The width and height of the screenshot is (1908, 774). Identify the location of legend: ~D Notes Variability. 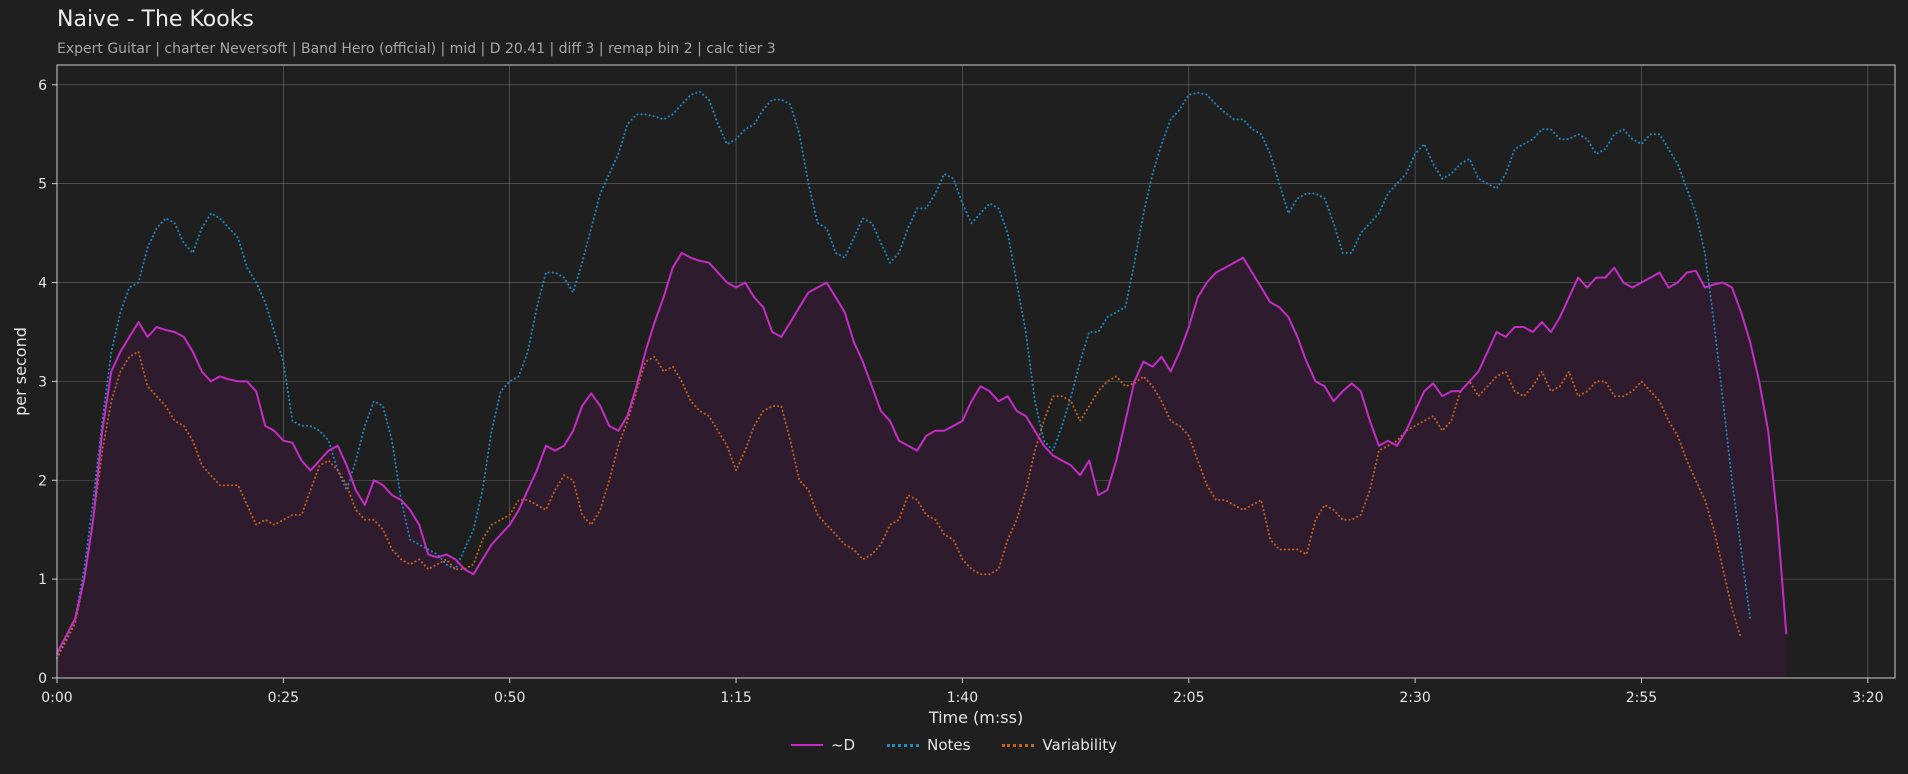
(954, 745).